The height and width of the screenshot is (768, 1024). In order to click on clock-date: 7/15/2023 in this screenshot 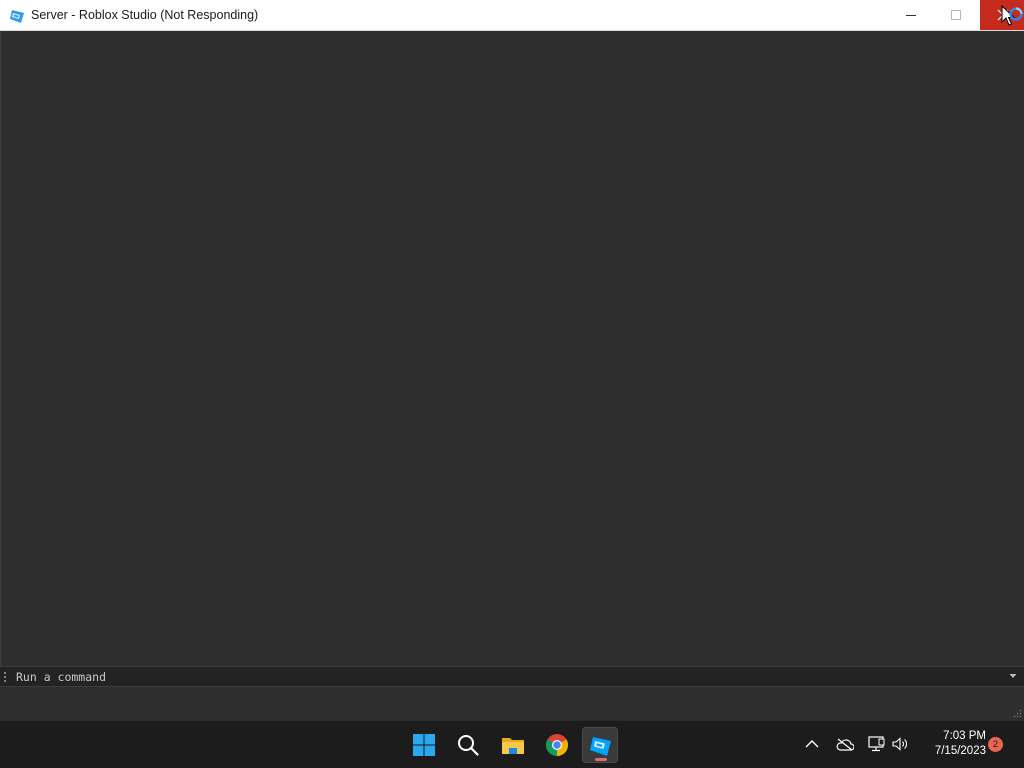, I will do `click(960, 751)`.